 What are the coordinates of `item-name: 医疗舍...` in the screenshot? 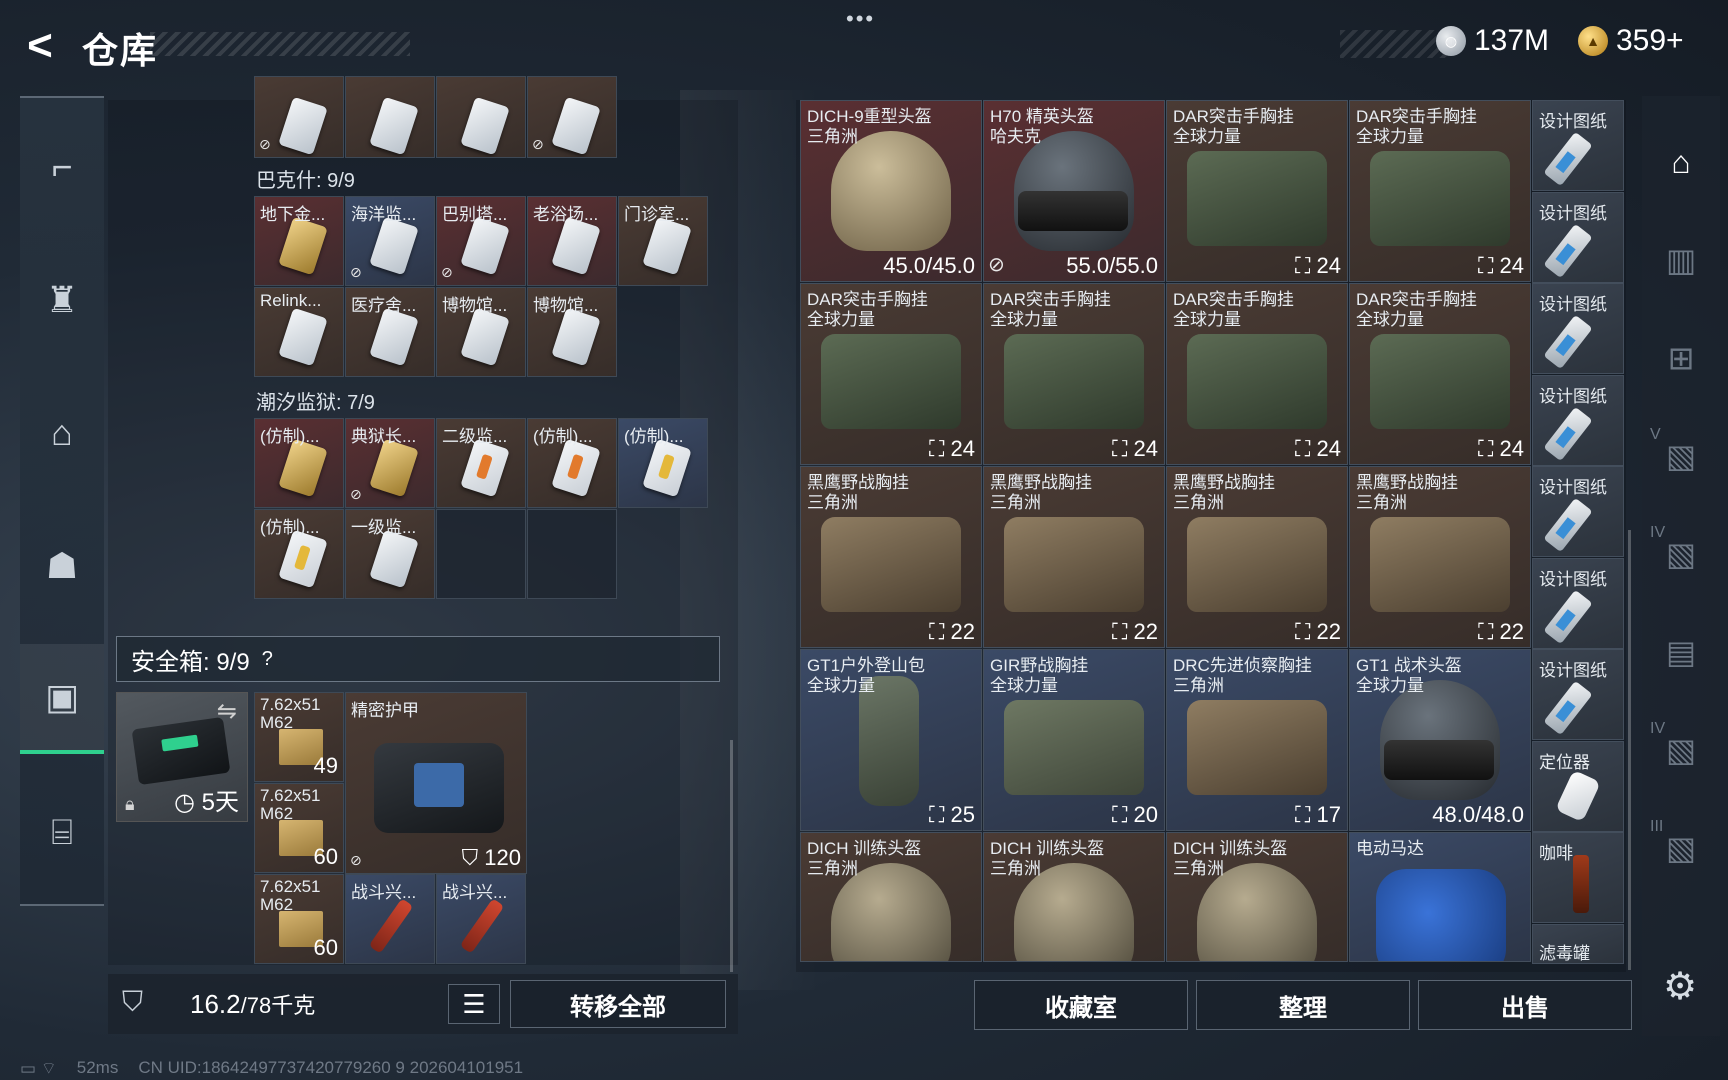 It's located at (384, 305).